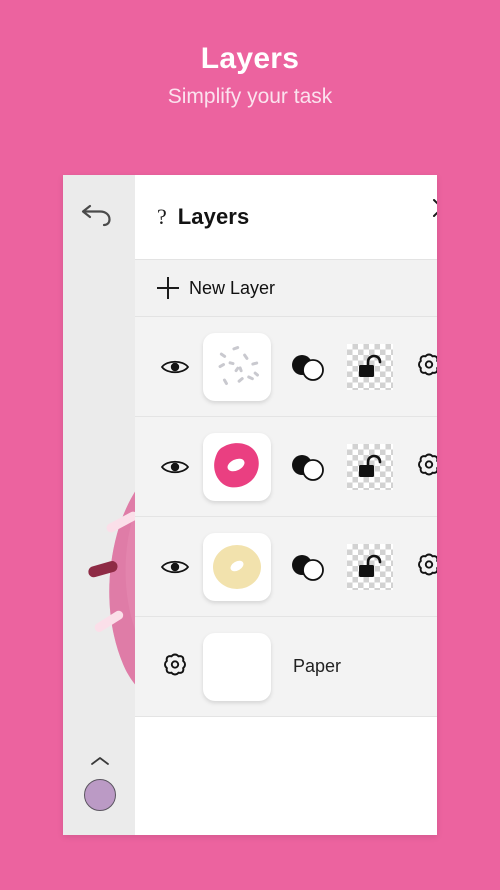 Image resolution: width=500 pixels, height=890 pixels. What do you see at coordinates (100, 795) in the screenshot?
I see `color-swatch` at bounding box center [100, 795].